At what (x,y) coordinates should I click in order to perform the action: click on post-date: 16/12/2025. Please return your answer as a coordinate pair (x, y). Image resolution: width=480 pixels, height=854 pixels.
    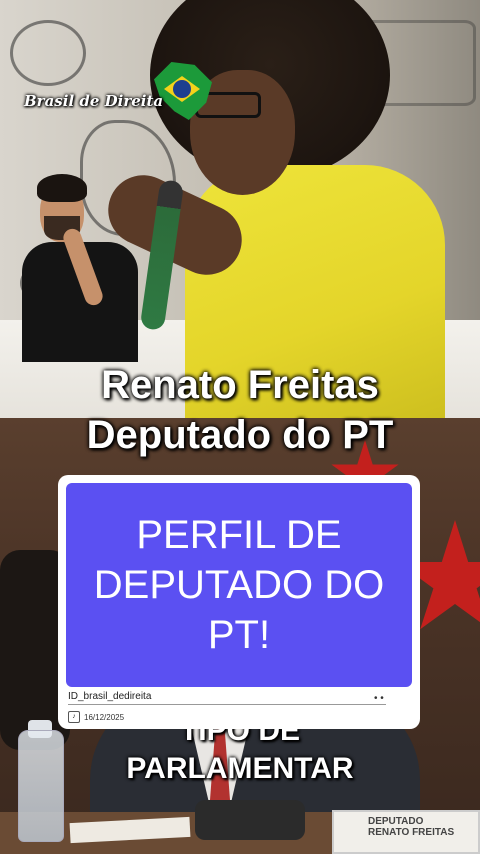
    Looking at the image, I should click on (104, 717).